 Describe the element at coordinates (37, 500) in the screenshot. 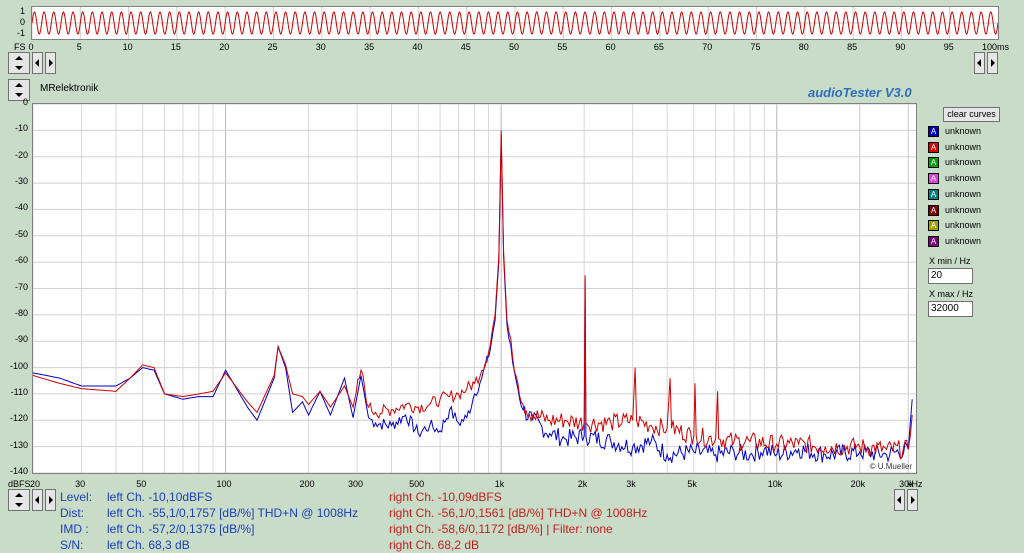

I see `freq-scroll-left-button` at that location.